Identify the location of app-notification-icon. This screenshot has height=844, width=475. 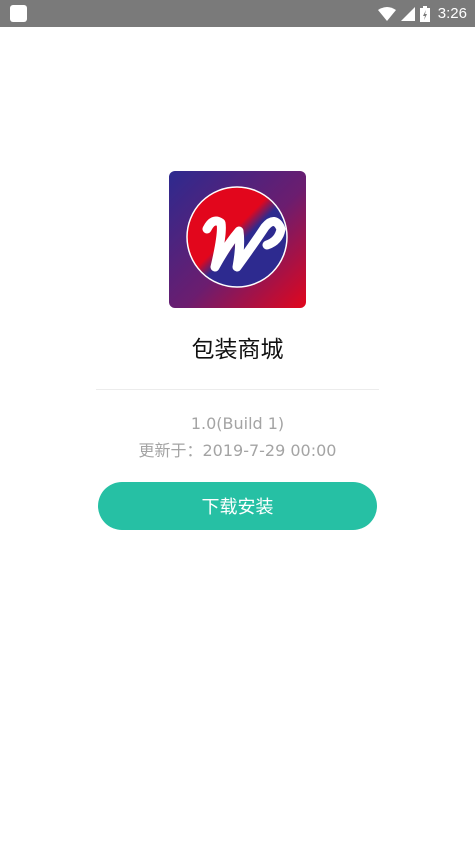
(18, 13).